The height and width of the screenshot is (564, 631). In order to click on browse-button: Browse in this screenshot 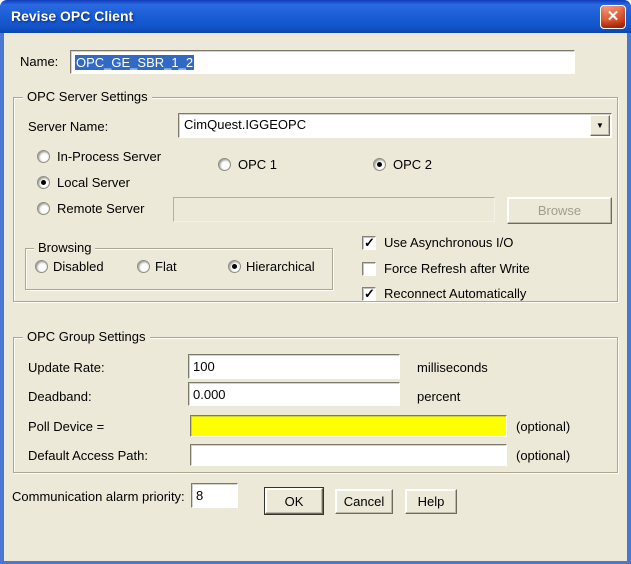, I will do `click(559, 210)`.